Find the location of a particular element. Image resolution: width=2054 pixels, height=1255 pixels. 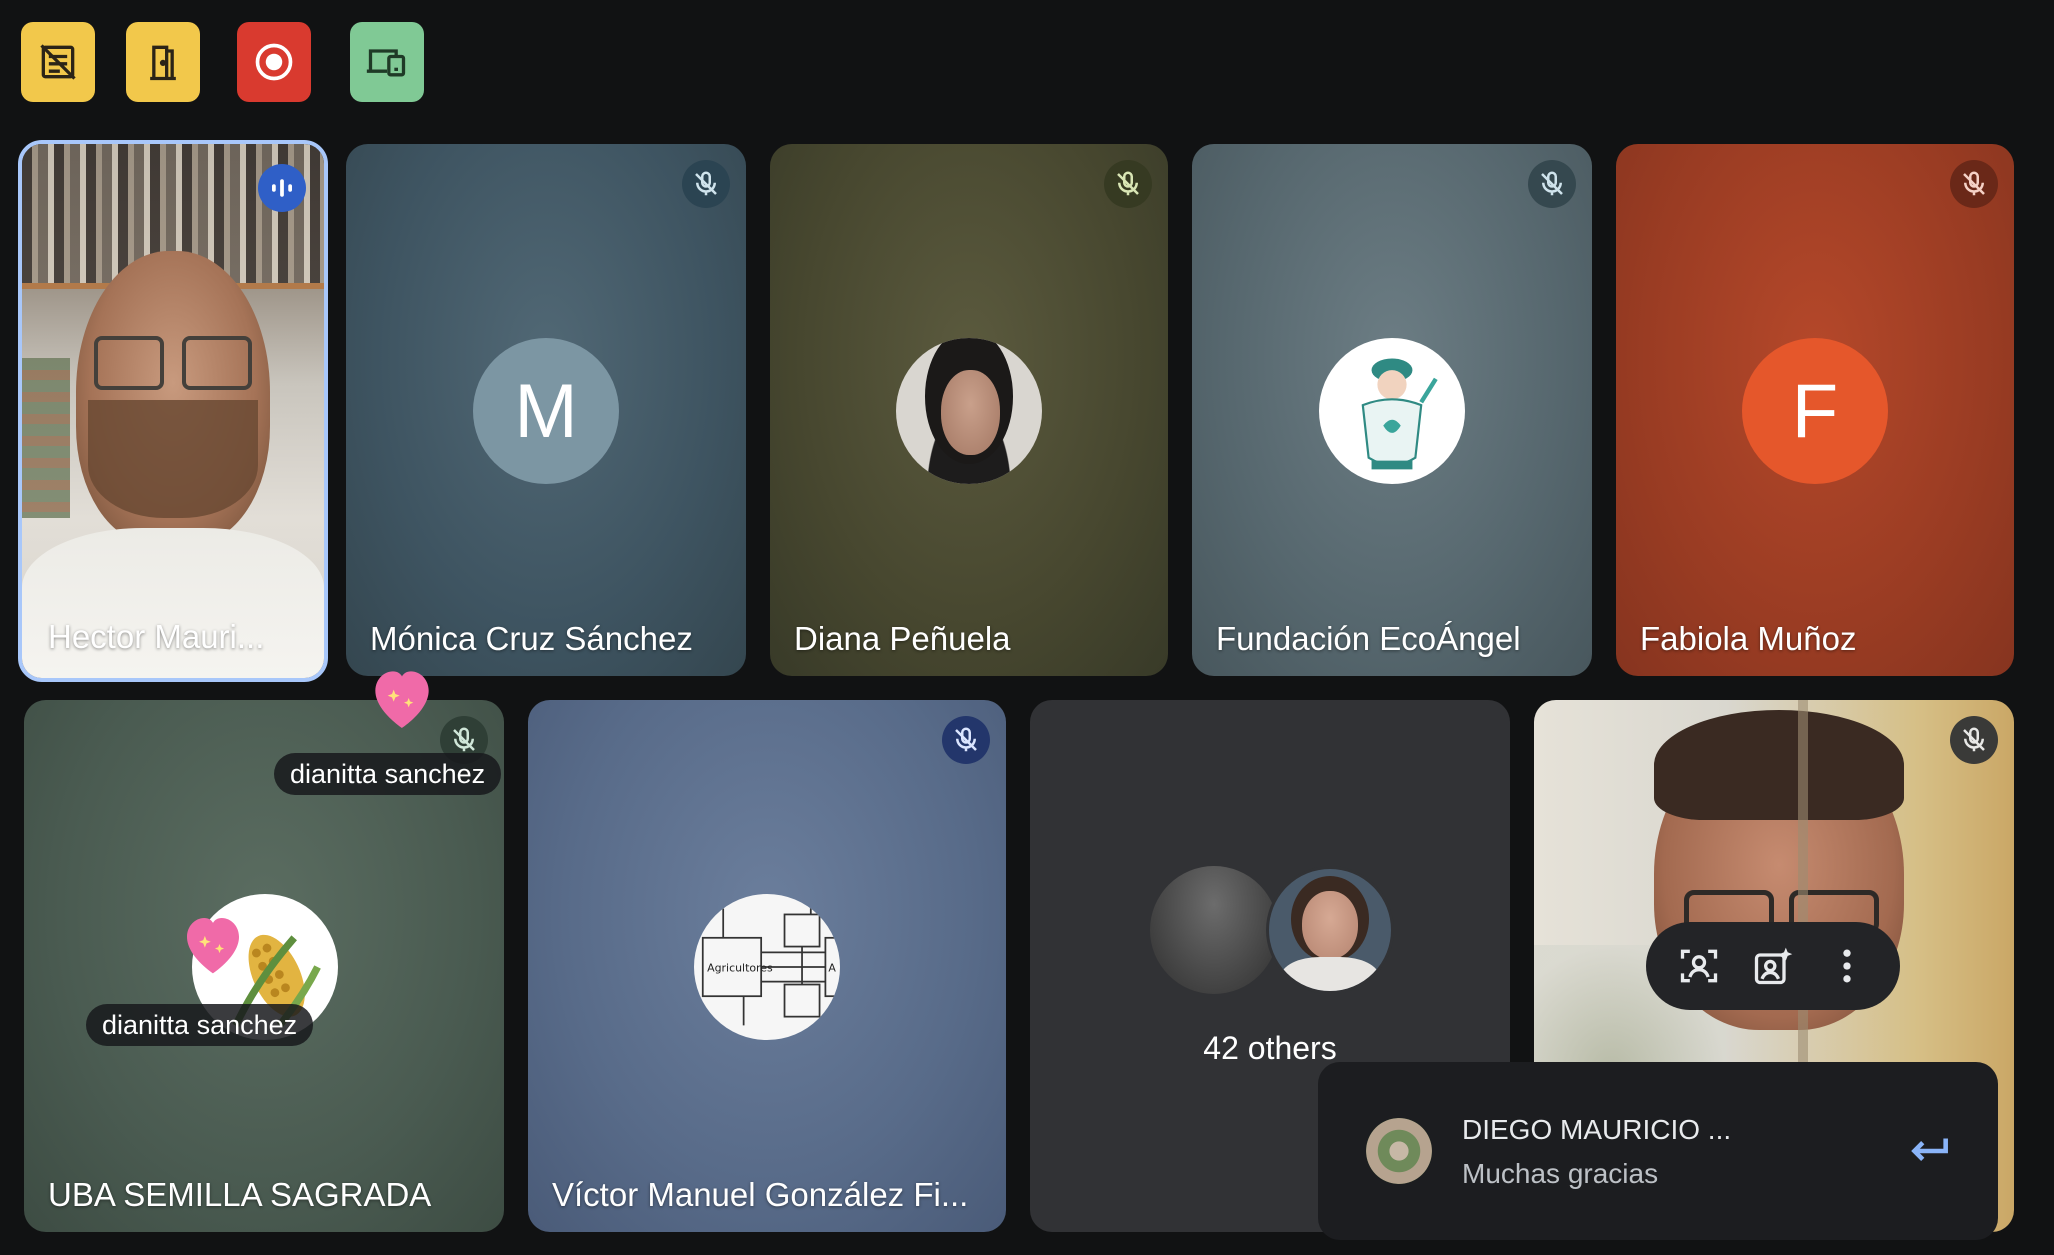

avatar-monica: M is located at coordinates (546, 411).